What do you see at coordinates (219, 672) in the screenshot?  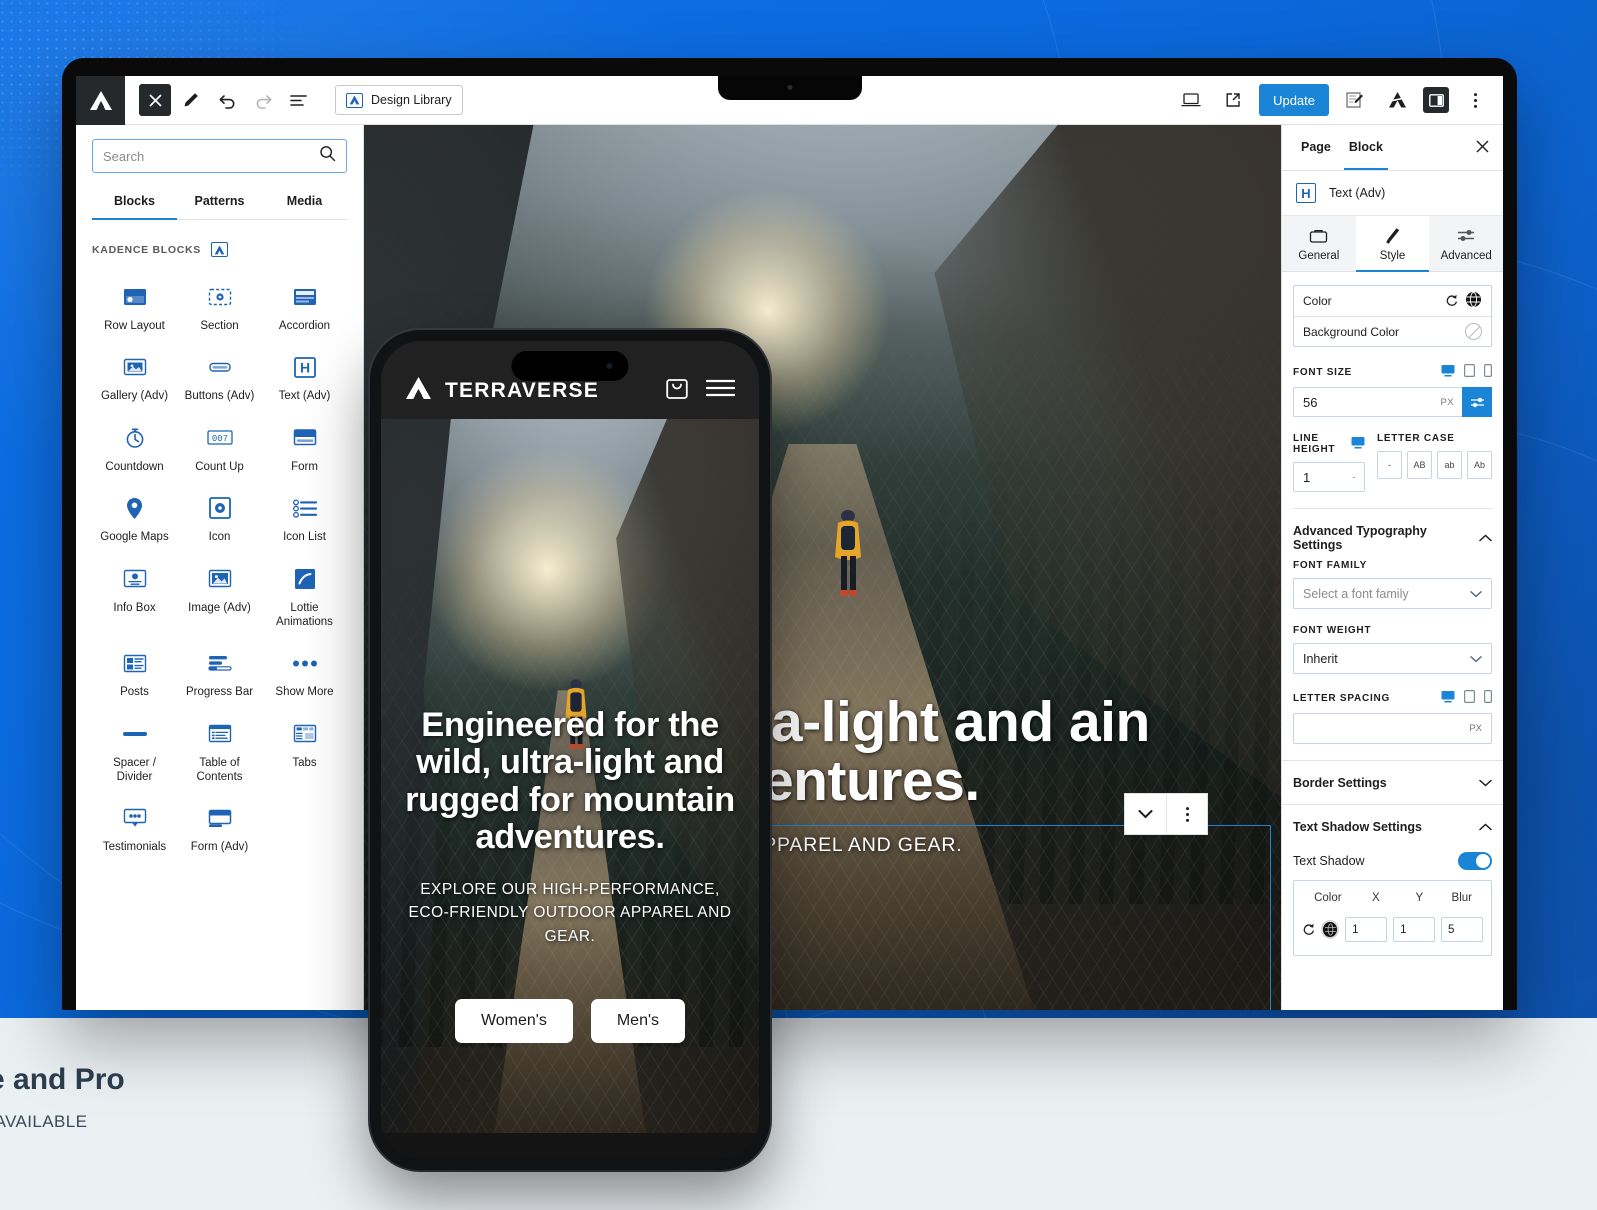 I see `block-item-progress-bar: Progress Bar` at bounding box center [219, 672].